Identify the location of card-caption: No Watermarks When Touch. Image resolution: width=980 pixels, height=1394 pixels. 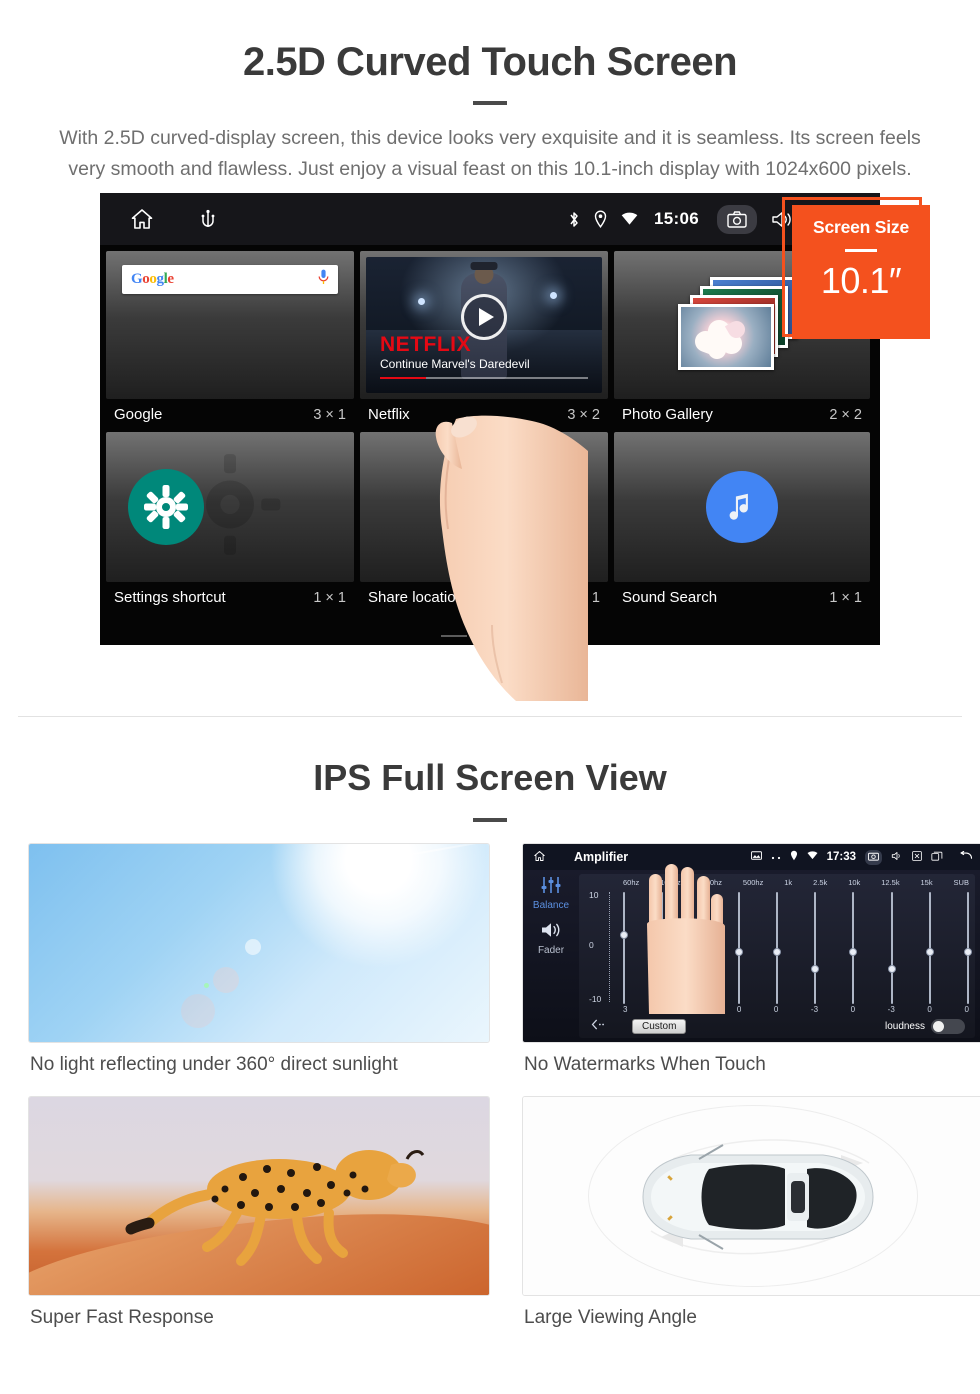
(645, 1064).